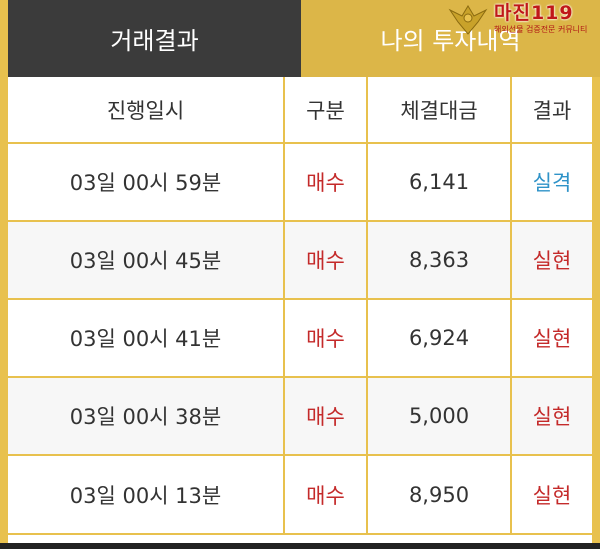  I want to click on tab-bar: 거래결과 나의 투자내역 마진119 해외선물 검증전문 커뮤니티, so click(300, 38).